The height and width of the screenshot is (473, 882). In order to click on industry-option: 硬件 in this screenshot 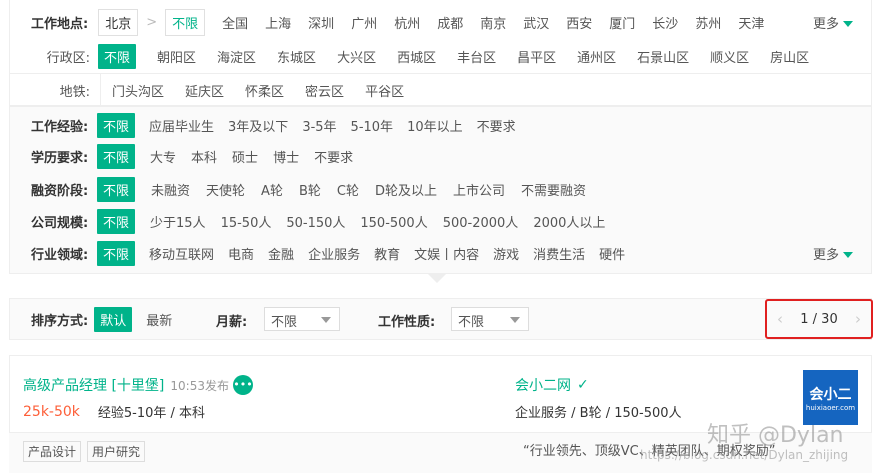, I will do `click(612, 253)`.